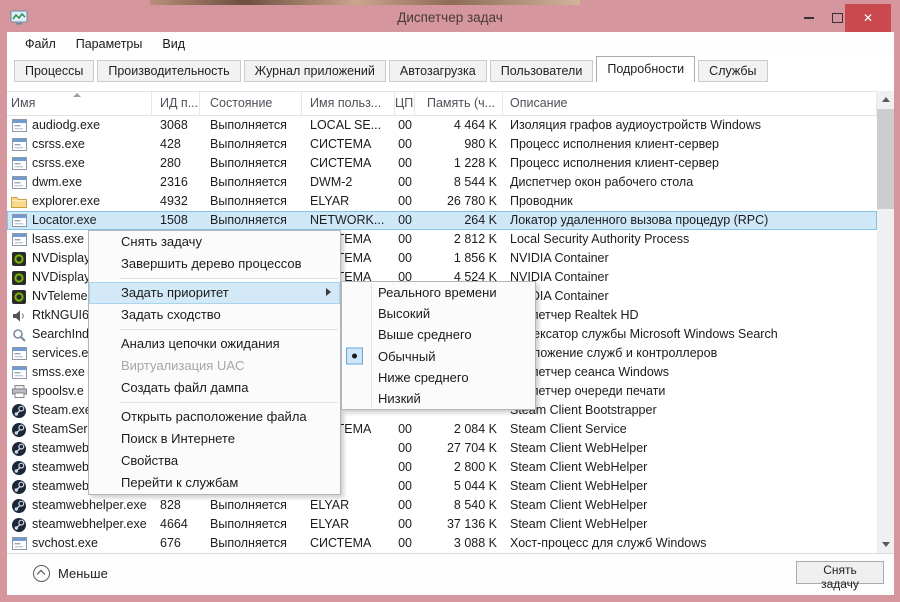 The image size is (900, 602). Describe the element at coordinates (341, 163) in the screenshot. I see `cell-user: СИСТЕМА` at that location.